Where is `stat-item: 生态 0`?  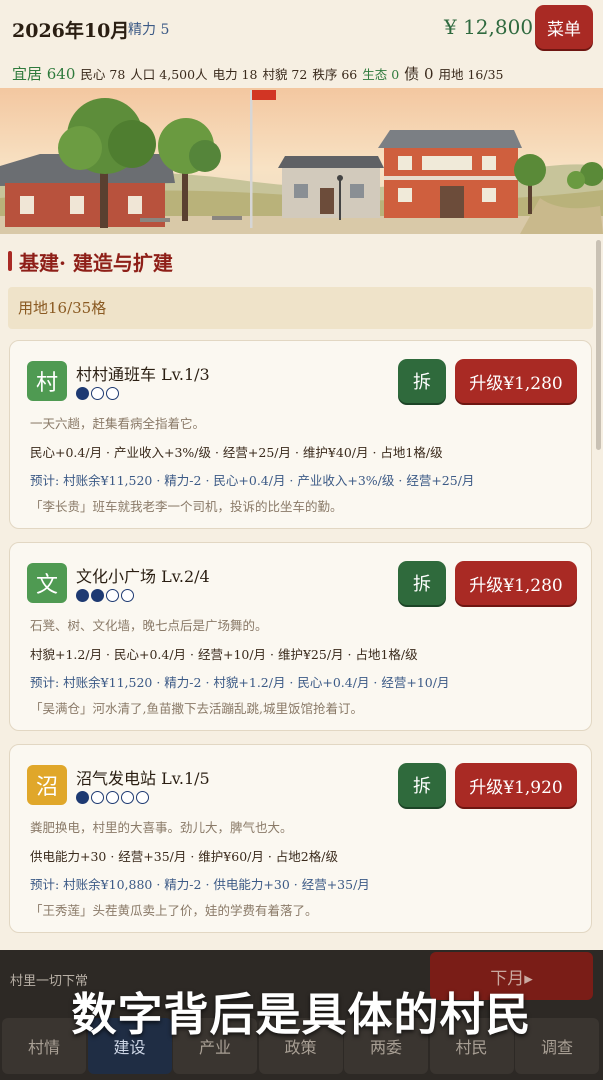 stat-item: 生态 0 is located at coordinates (381, 74).